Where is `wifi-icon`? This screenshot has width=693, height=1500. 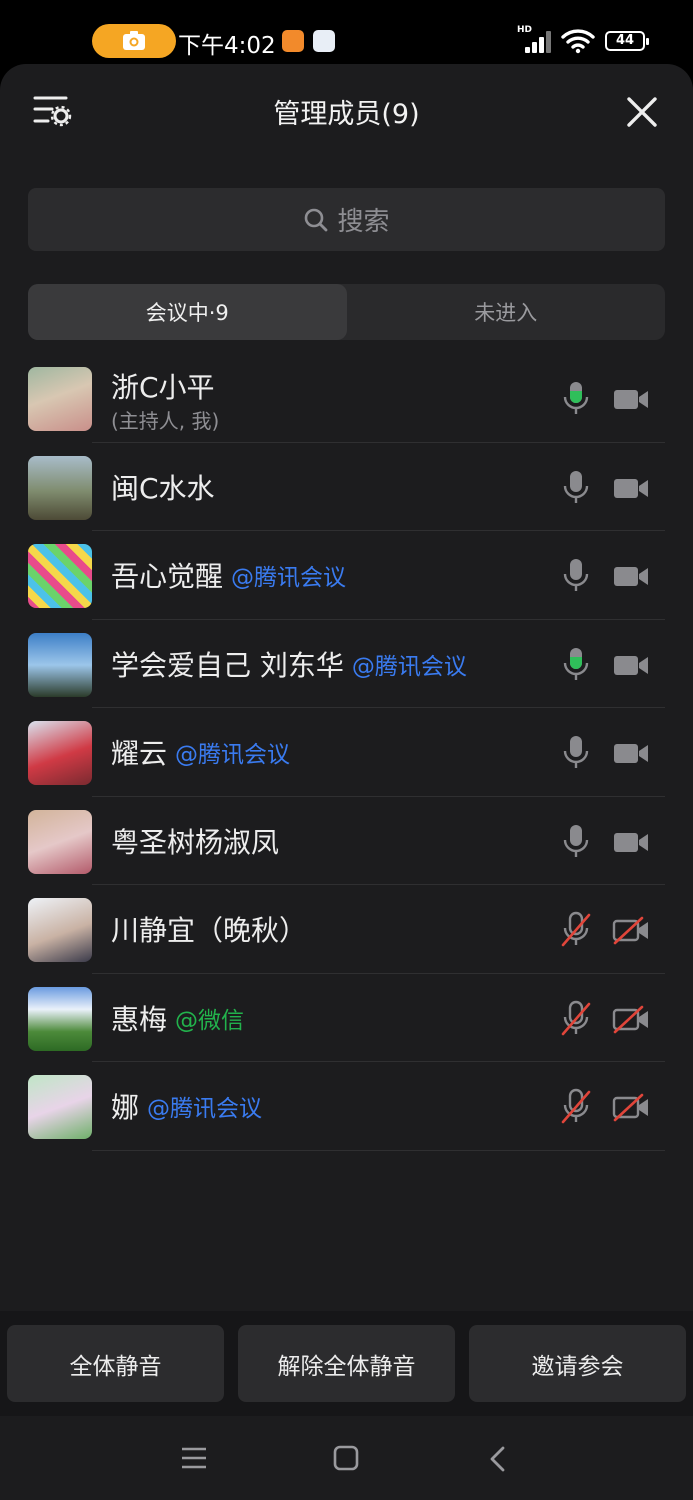
wifi-icon is located at coordinates (578, 41).